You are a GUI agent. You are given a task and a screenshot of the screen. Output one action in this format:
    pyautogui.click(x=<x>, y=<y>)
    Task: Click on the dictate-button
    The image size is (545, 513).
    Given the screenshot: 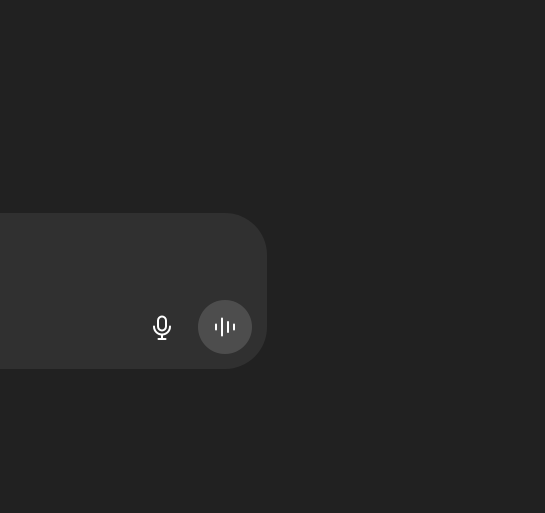 What is the action you would take?
    pyautogui.click(x=162, y=328)
    